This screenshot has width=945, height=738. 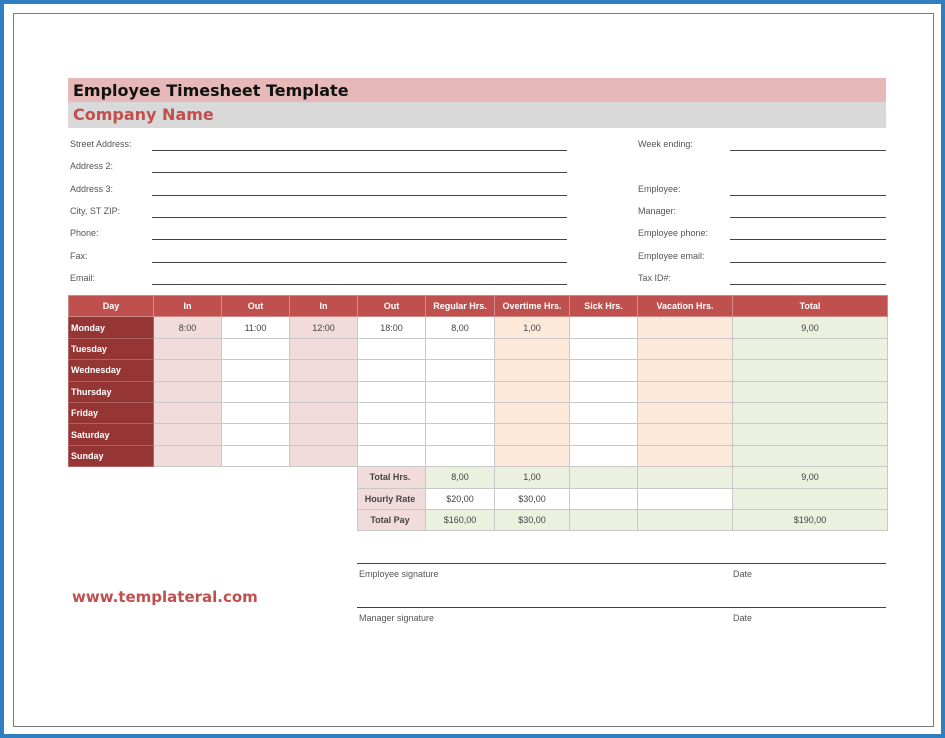 What do you see at coordinates (101, 144) in the screenshot?
I see `street-address-label: Street Address:` at bounding box center [101, 144].